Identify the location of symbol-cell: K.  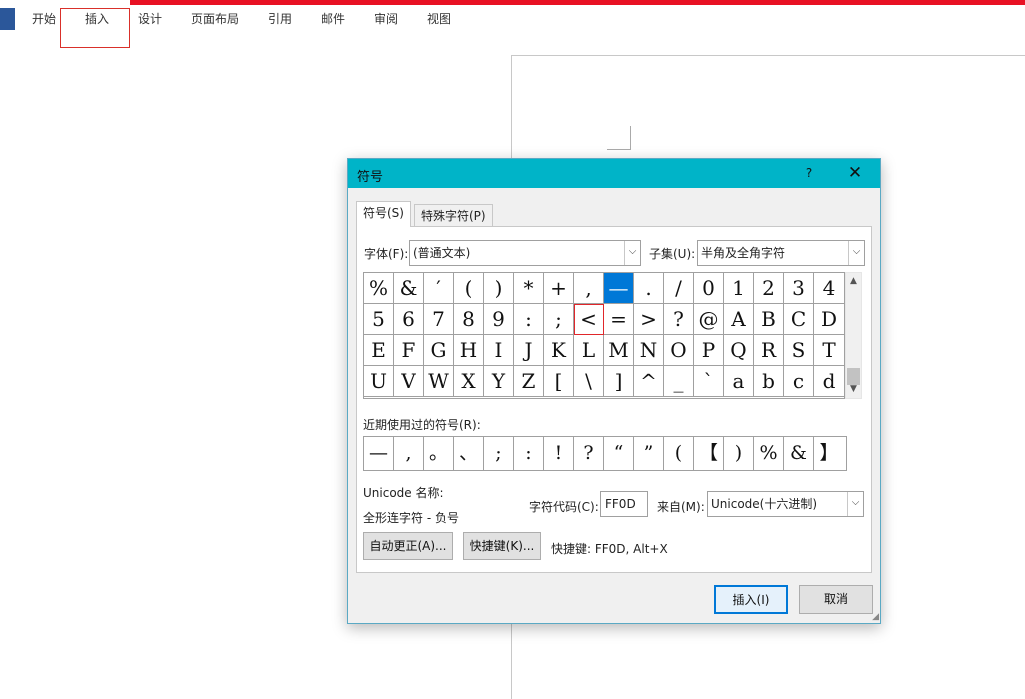
(559, 350).